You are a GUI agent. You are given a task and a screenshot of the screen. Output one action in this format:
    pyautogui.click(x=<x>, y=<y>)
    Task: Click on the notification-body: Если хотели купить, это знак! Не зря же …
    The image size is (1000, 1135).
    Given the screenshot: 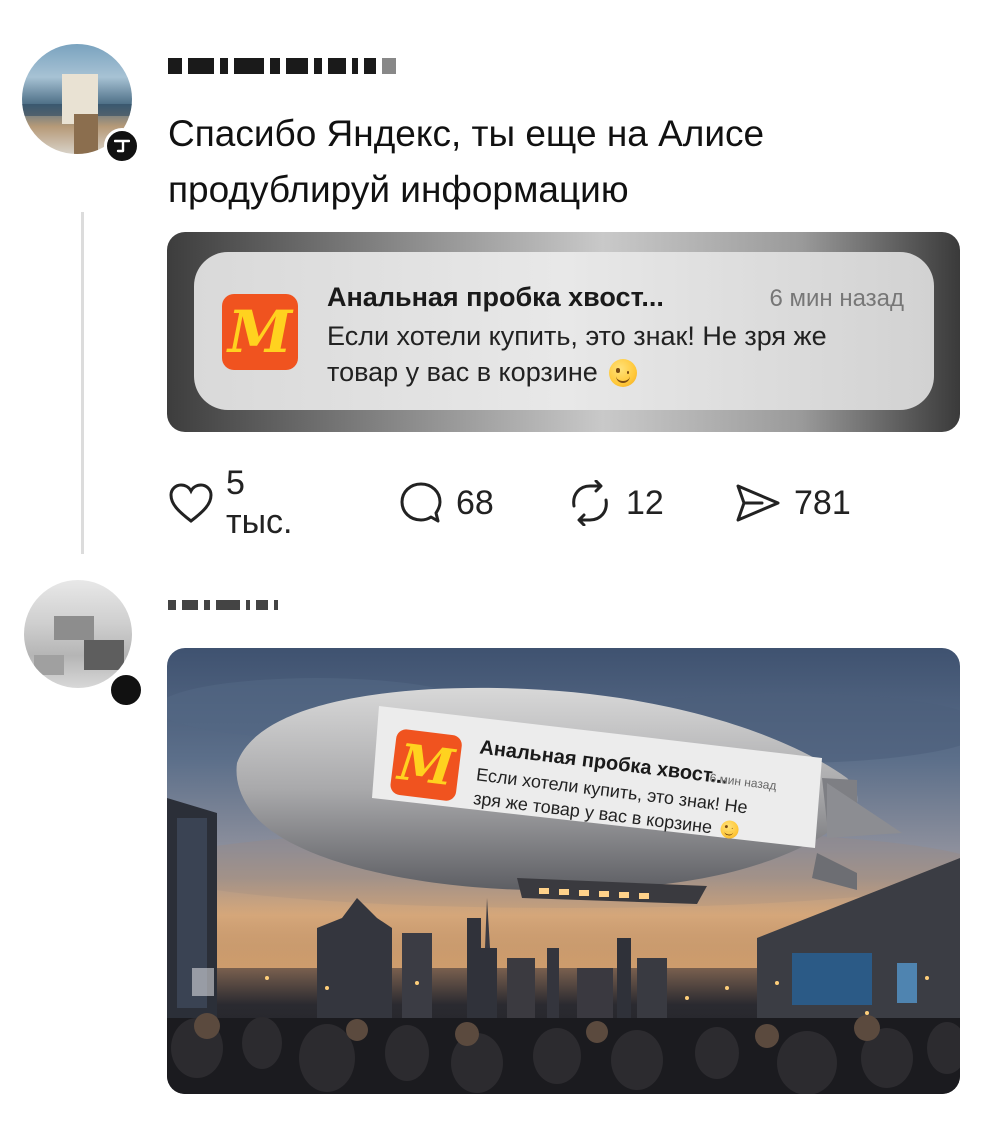 What is the action you would take?
    pyautogui.click(x=577, y=354)
    